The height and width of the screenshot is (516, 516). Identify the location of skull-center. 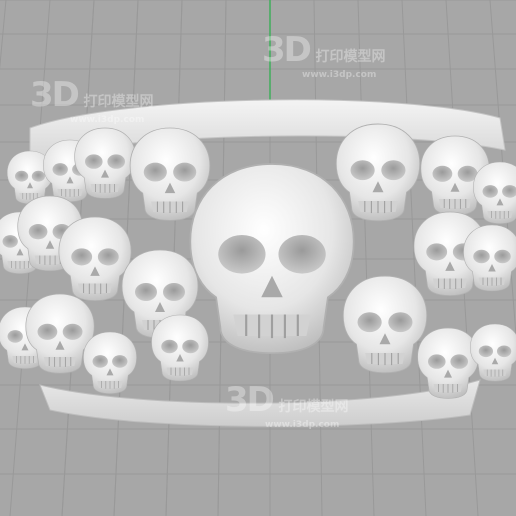
(272, 258).